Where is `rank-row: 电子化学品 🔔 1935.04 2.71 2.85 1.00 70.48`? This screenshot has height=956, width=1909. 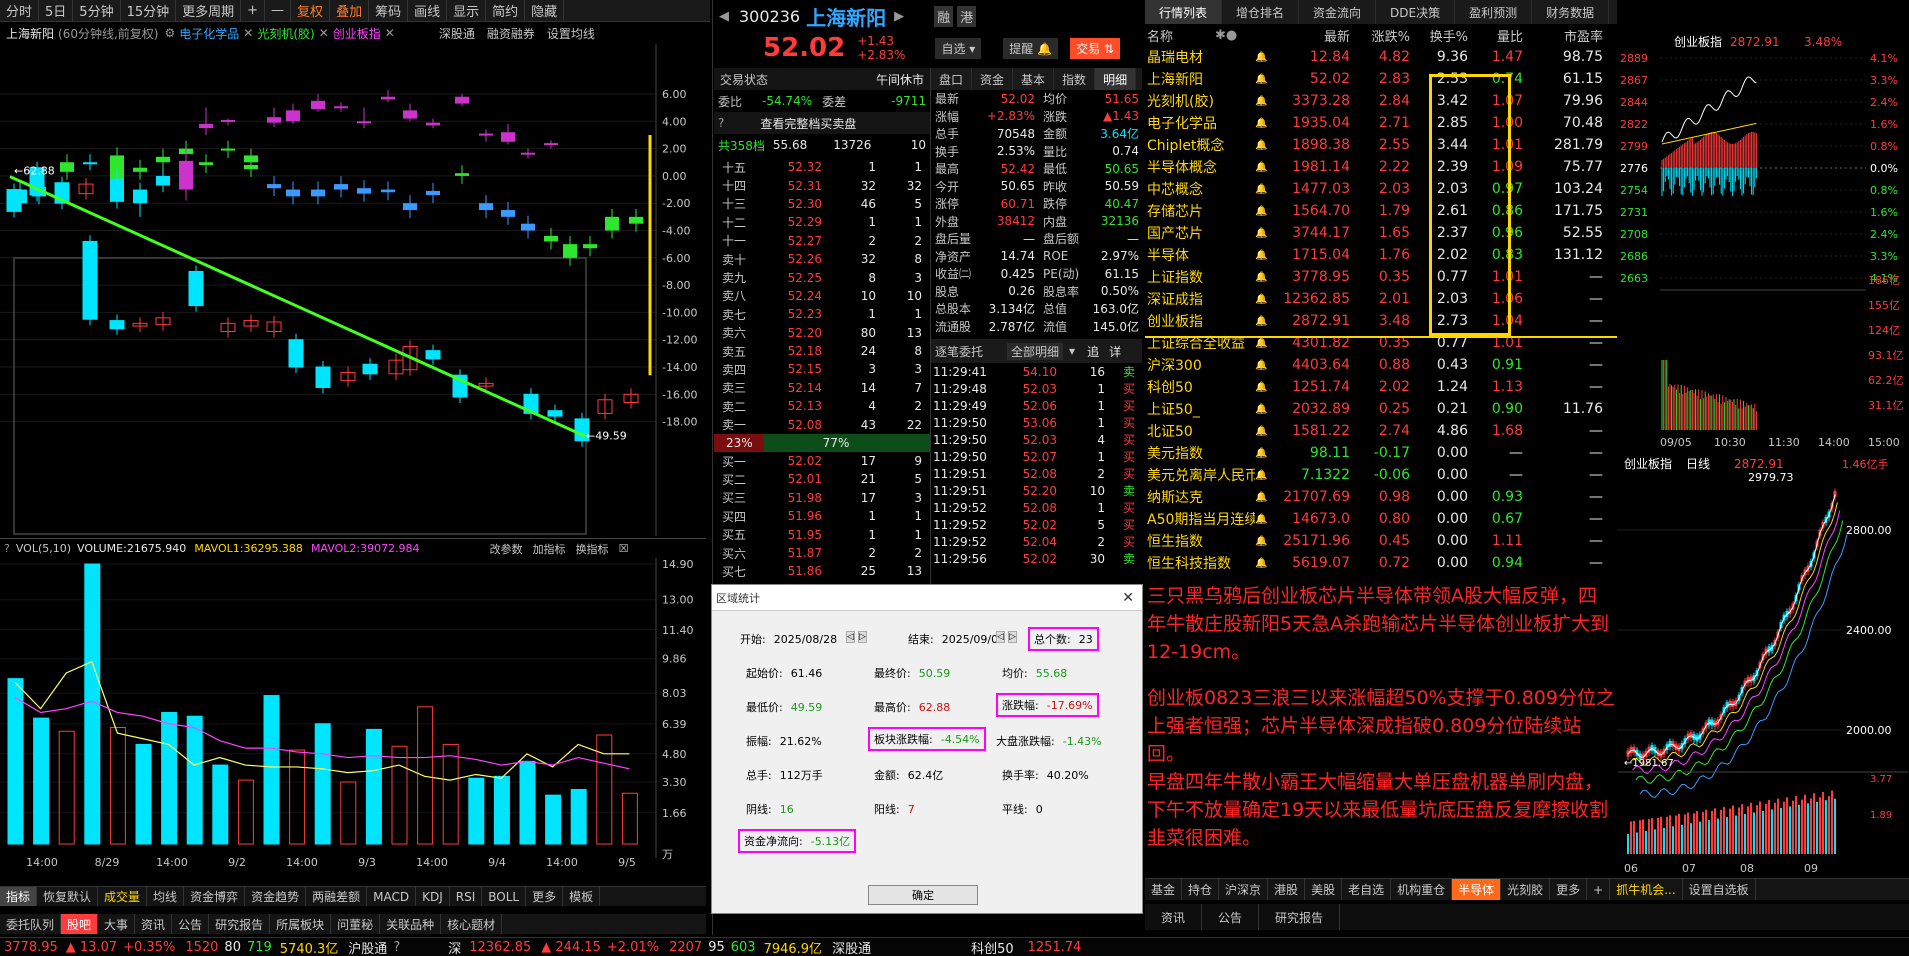
rank-row: 电子化学品 🔔 1935.04 2.71 2.85 1.00 70.48 is located at coordinates (1381, 123).